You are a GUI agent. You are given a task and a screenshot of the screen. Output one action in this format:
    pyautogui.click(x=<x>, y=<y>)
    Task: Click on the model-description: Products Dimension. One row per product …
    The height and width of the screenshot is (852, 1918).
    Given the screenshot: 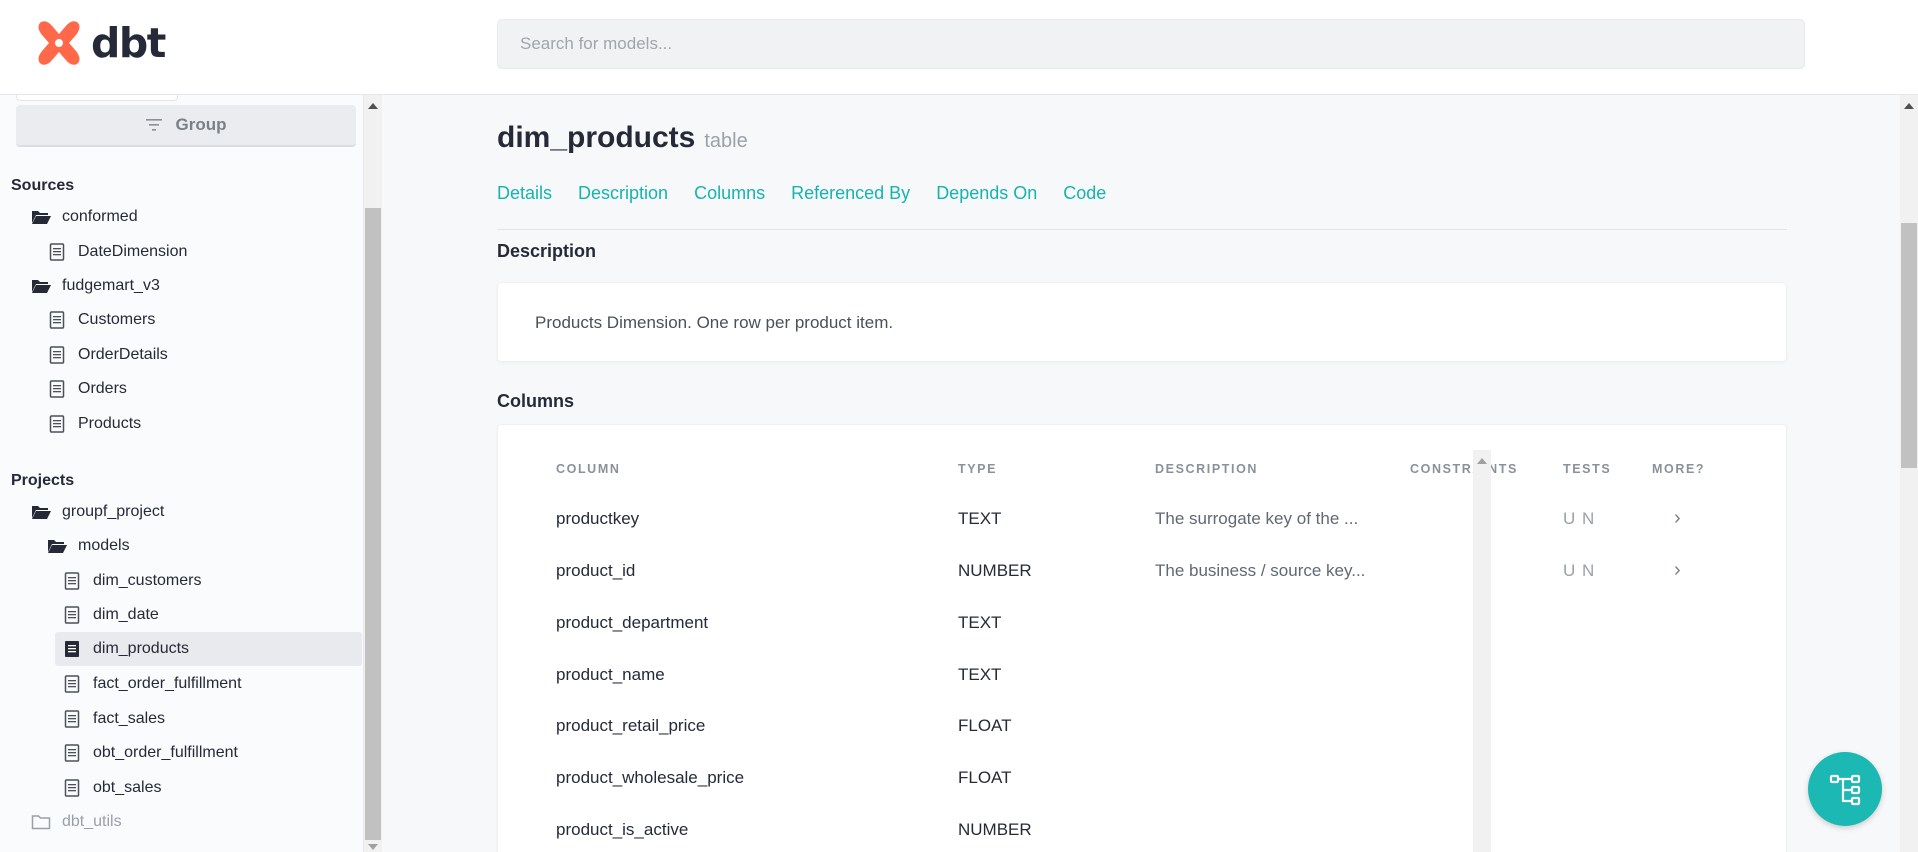 What is the action you would take?
    pyautogui.click(x=714, y=322)
    